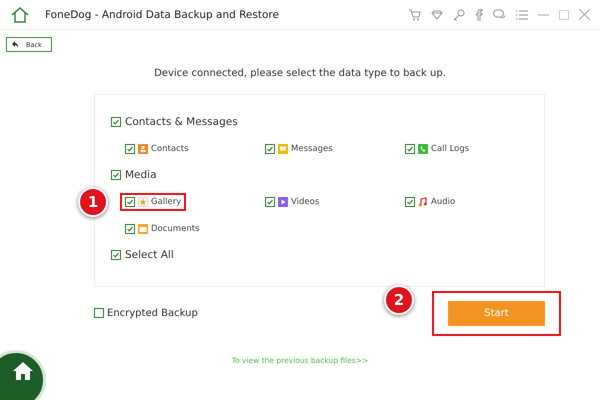 This screenshot has height=400, width=600. Describe the element at coordinates (459, 14) in the screenshot. I see `key-icon` at that location.